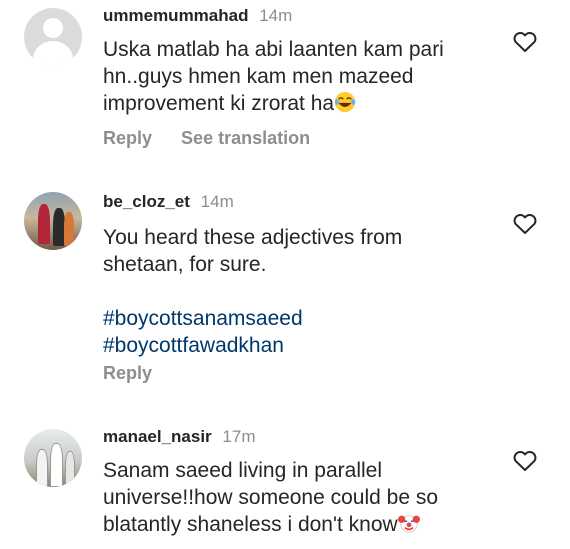 This screenshot has width=570, height=549. I want to click on hashtag-link: #boycottsanamsaeed, so click(303, 318).